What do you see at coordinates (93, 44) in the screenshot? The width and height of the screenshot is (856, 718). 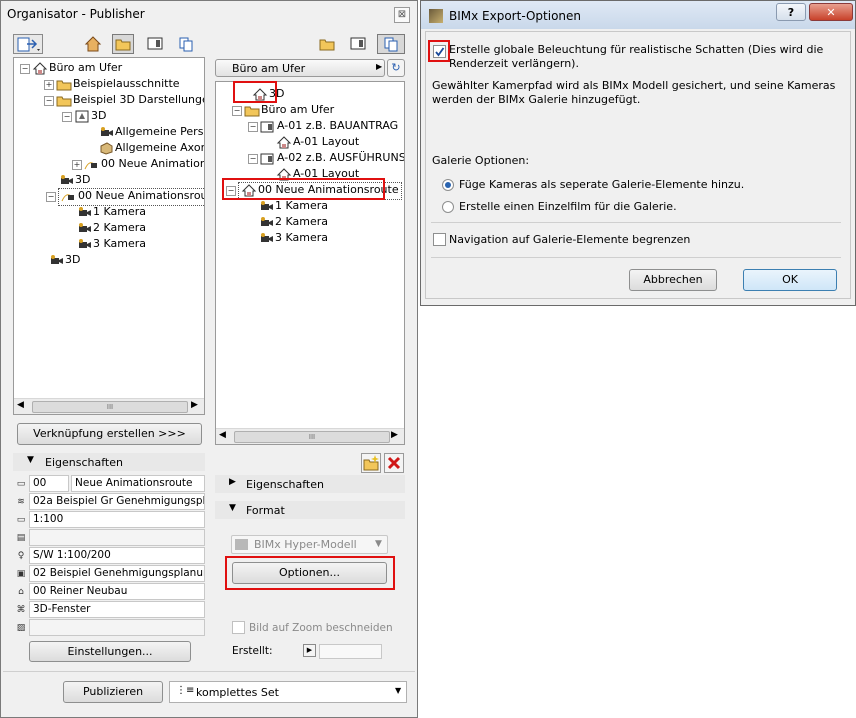 I see `project-map-icon` at bounding box center [93, 44].